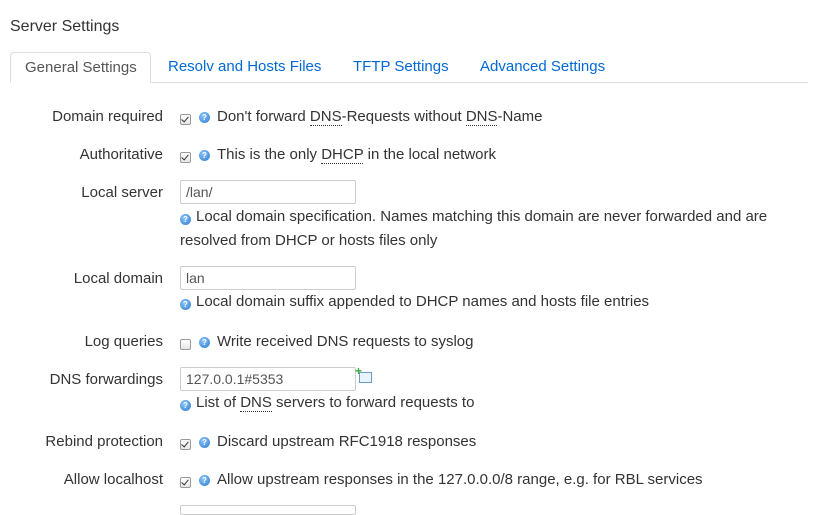  What do you see at coordinates (106, 379) in the screenshot?
I see `dns-forwardings-label: DNS forwardings` at bounding box center [106, 379].